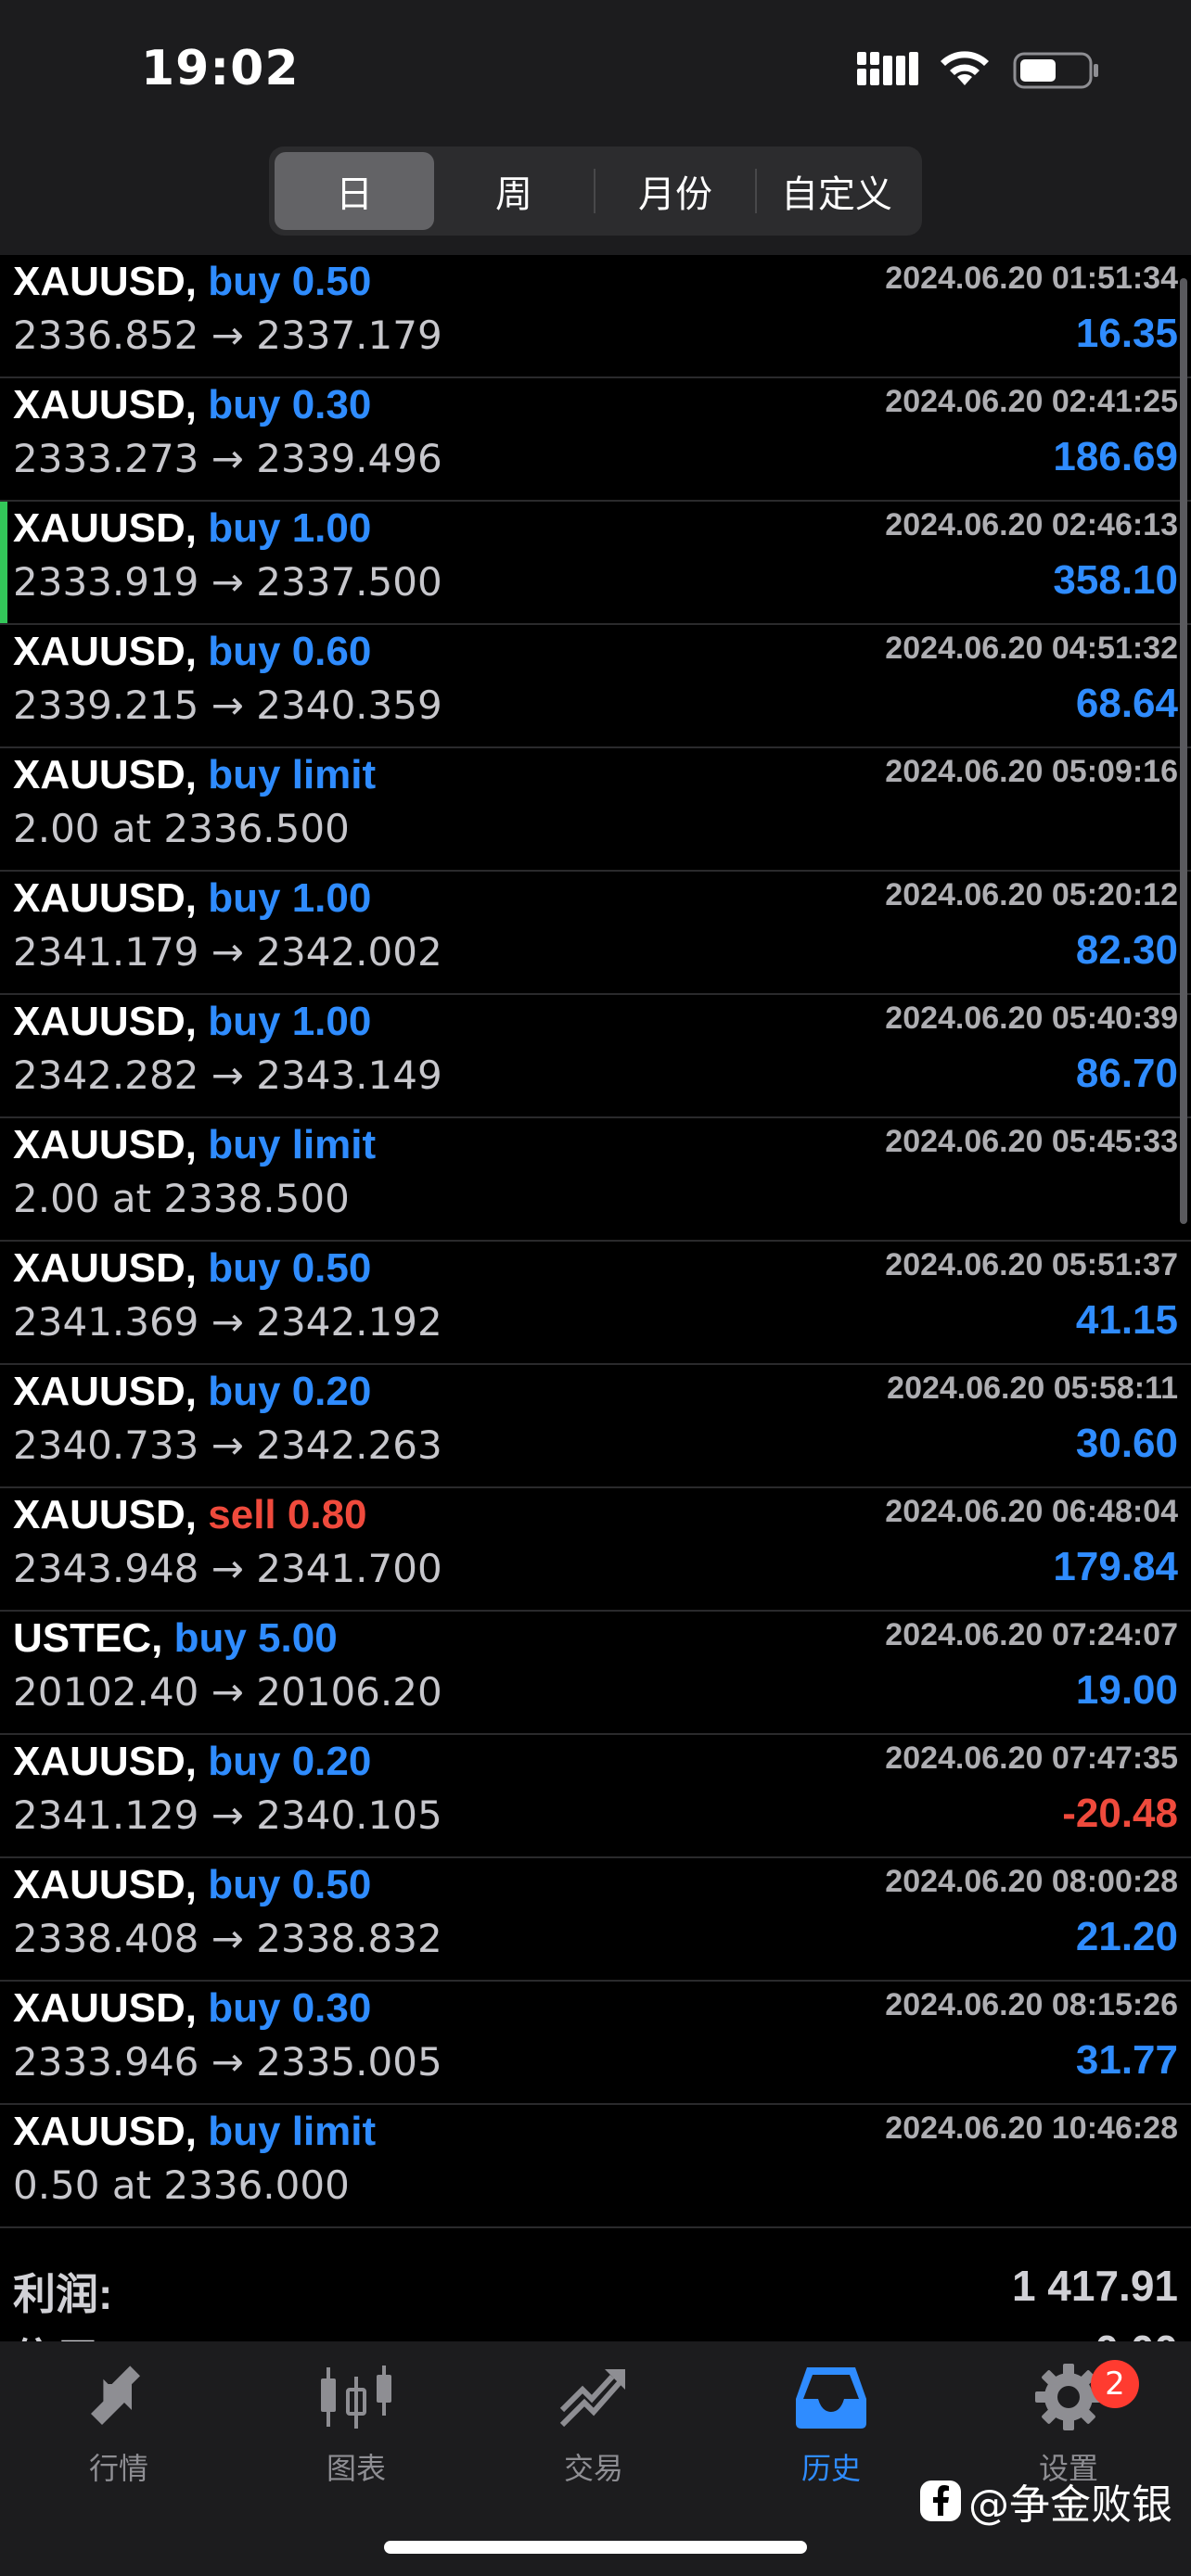 This screenshot has height=2576, width=1191. I want to click on trade-time: 2024.06.20 04:51:32, so click(1032, 648).